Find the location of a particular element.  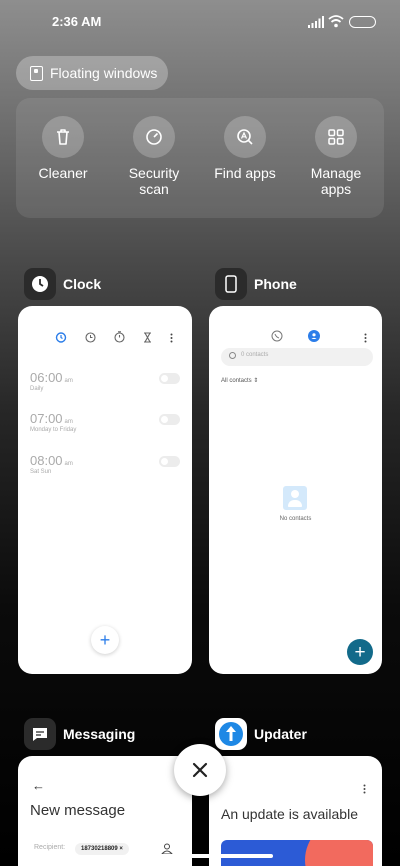

contact-placeholder-icon is located at coordinates (295, 498).